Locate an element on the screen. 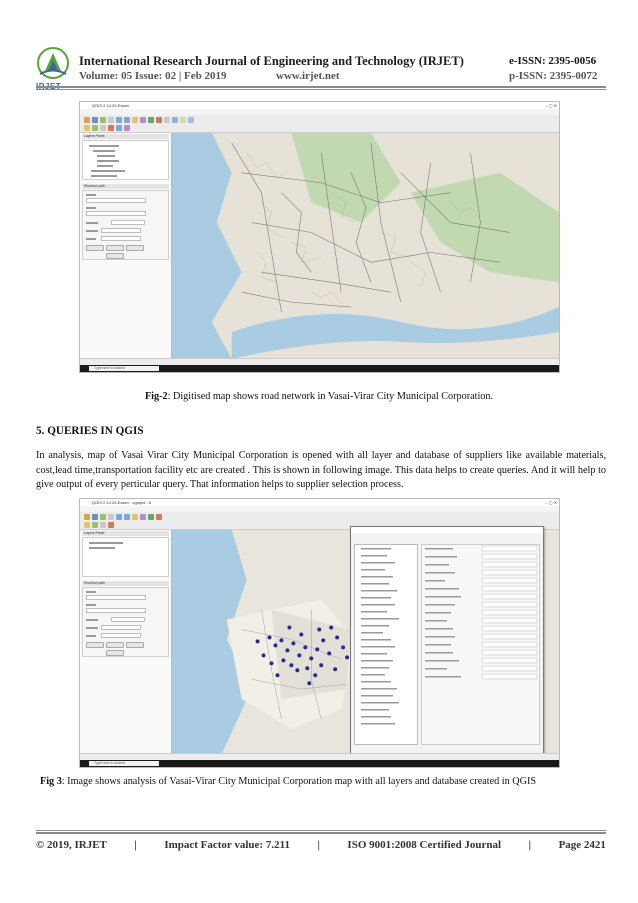 This screenshot has height=903, width=638. attribute-form is located at coordinates (480, 644).